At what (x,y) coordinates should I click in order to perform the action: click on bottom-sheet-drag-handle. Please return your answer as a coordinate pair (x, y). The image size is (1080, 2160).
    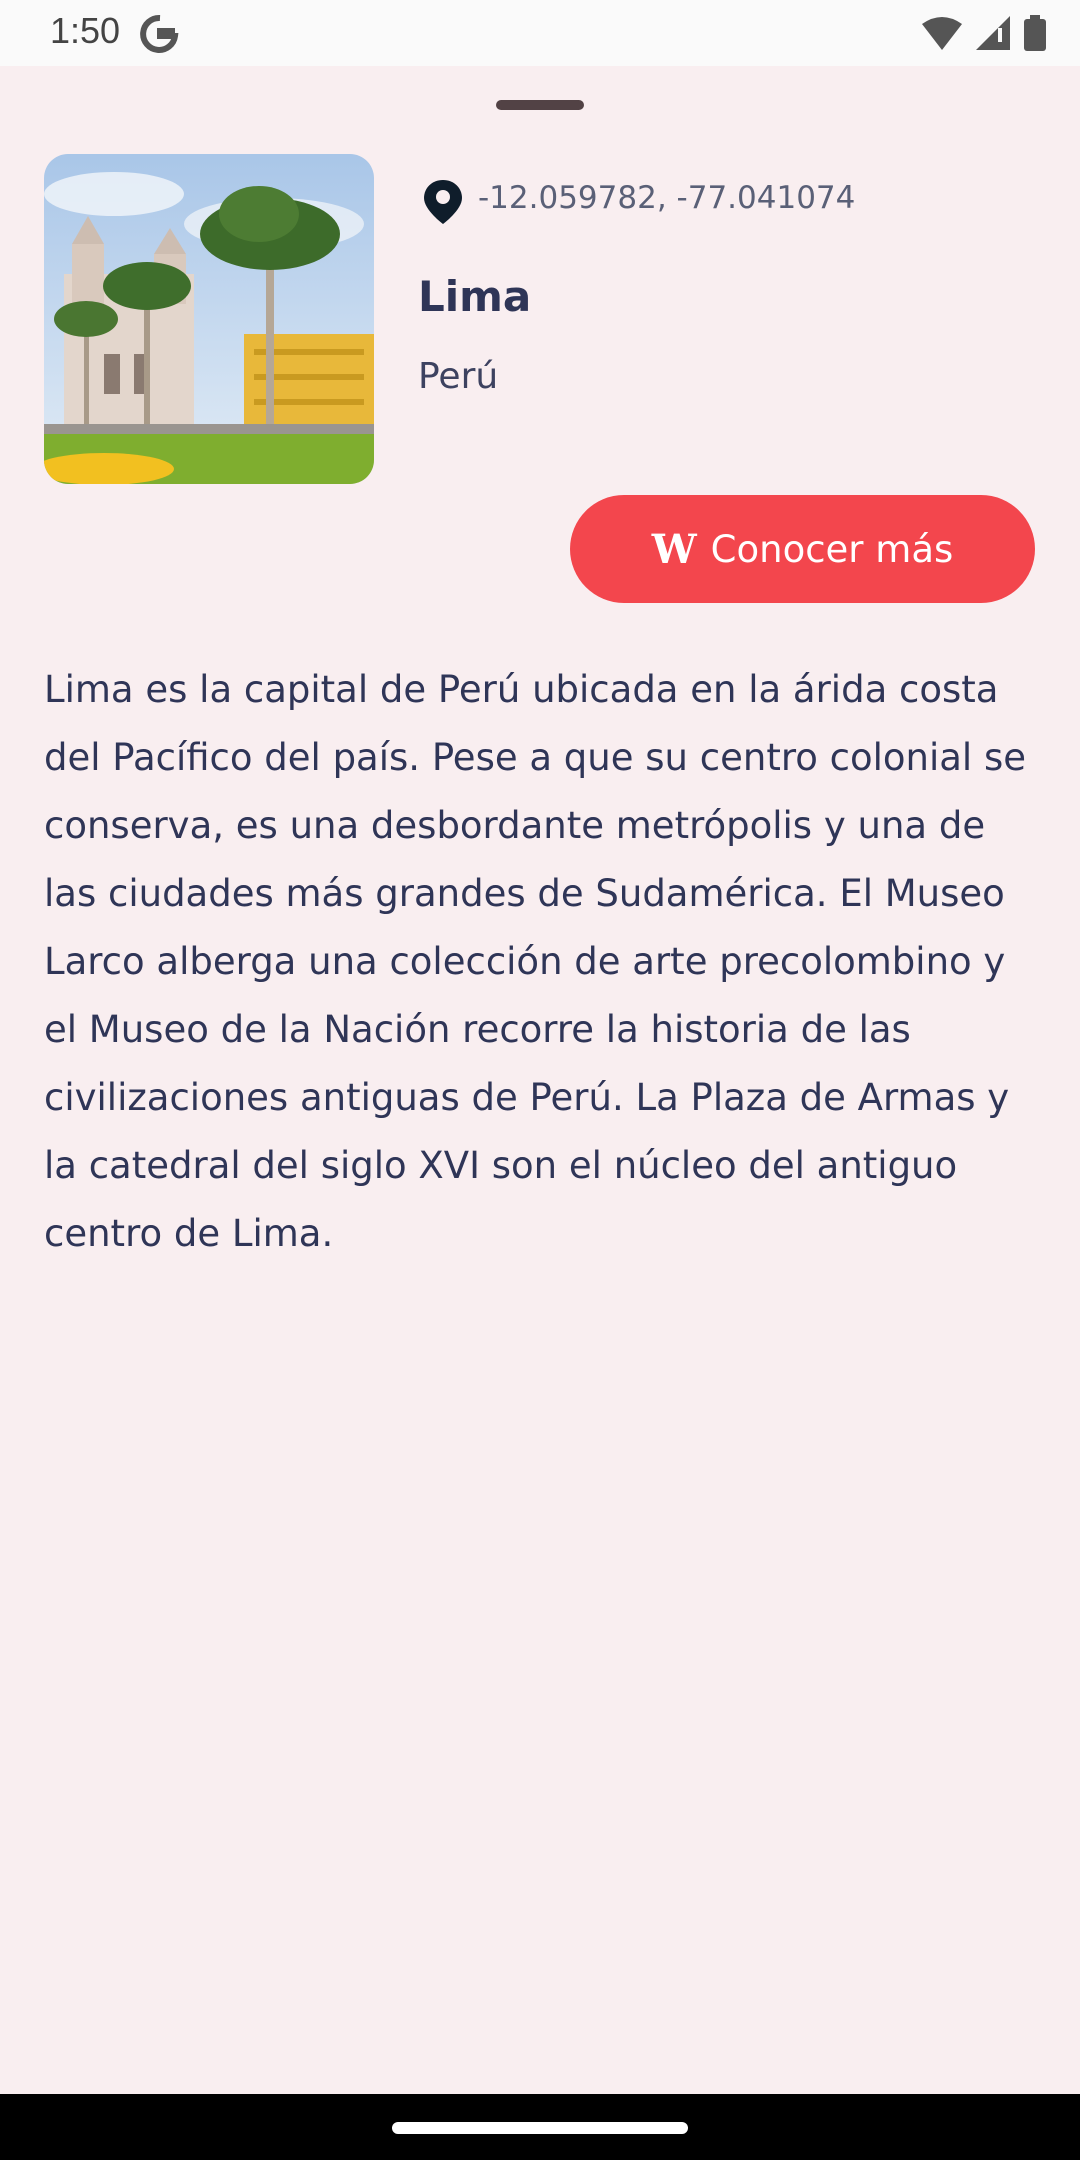
    Looking at the image, I should click on (540, 105).